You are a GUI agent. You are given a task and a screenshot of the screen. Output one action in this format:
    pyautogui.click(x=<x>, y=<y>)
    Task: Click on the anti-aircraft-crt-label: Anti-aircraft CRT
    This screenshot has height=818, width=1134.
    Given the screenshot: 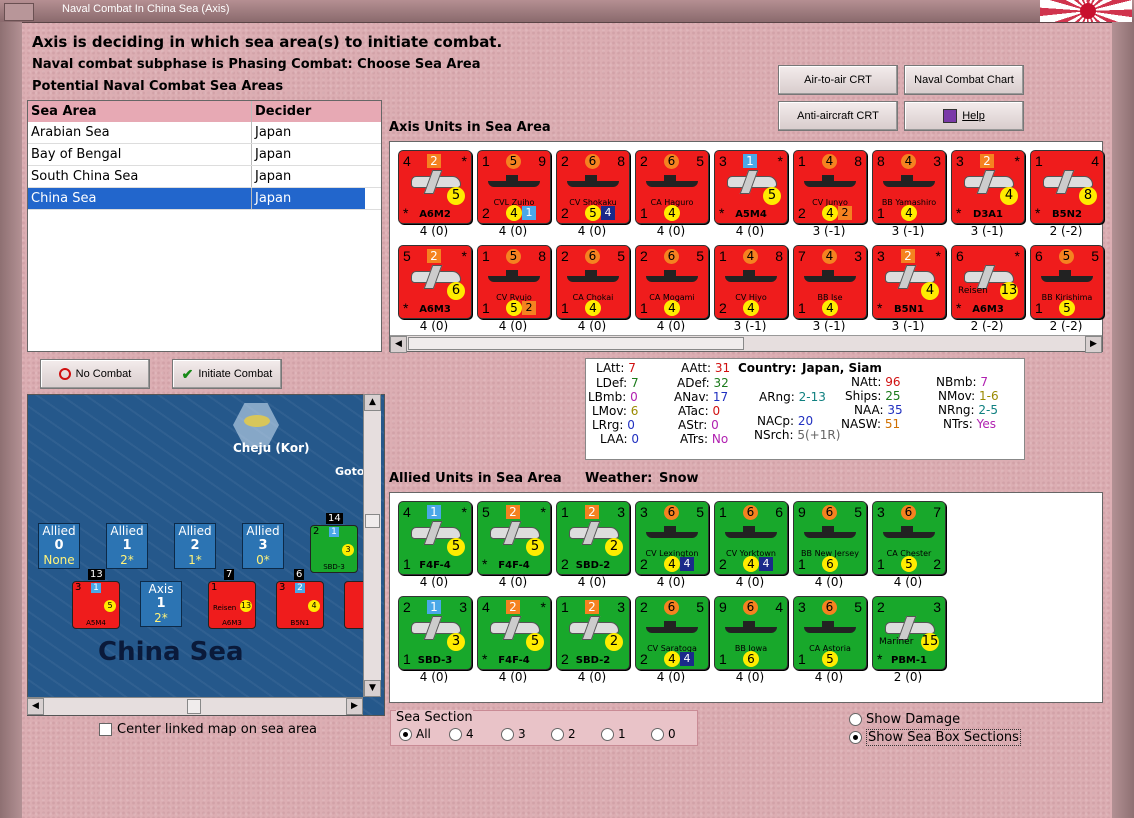 What is the action you would take?
    pyautogui.click(x=838, y=116)
    